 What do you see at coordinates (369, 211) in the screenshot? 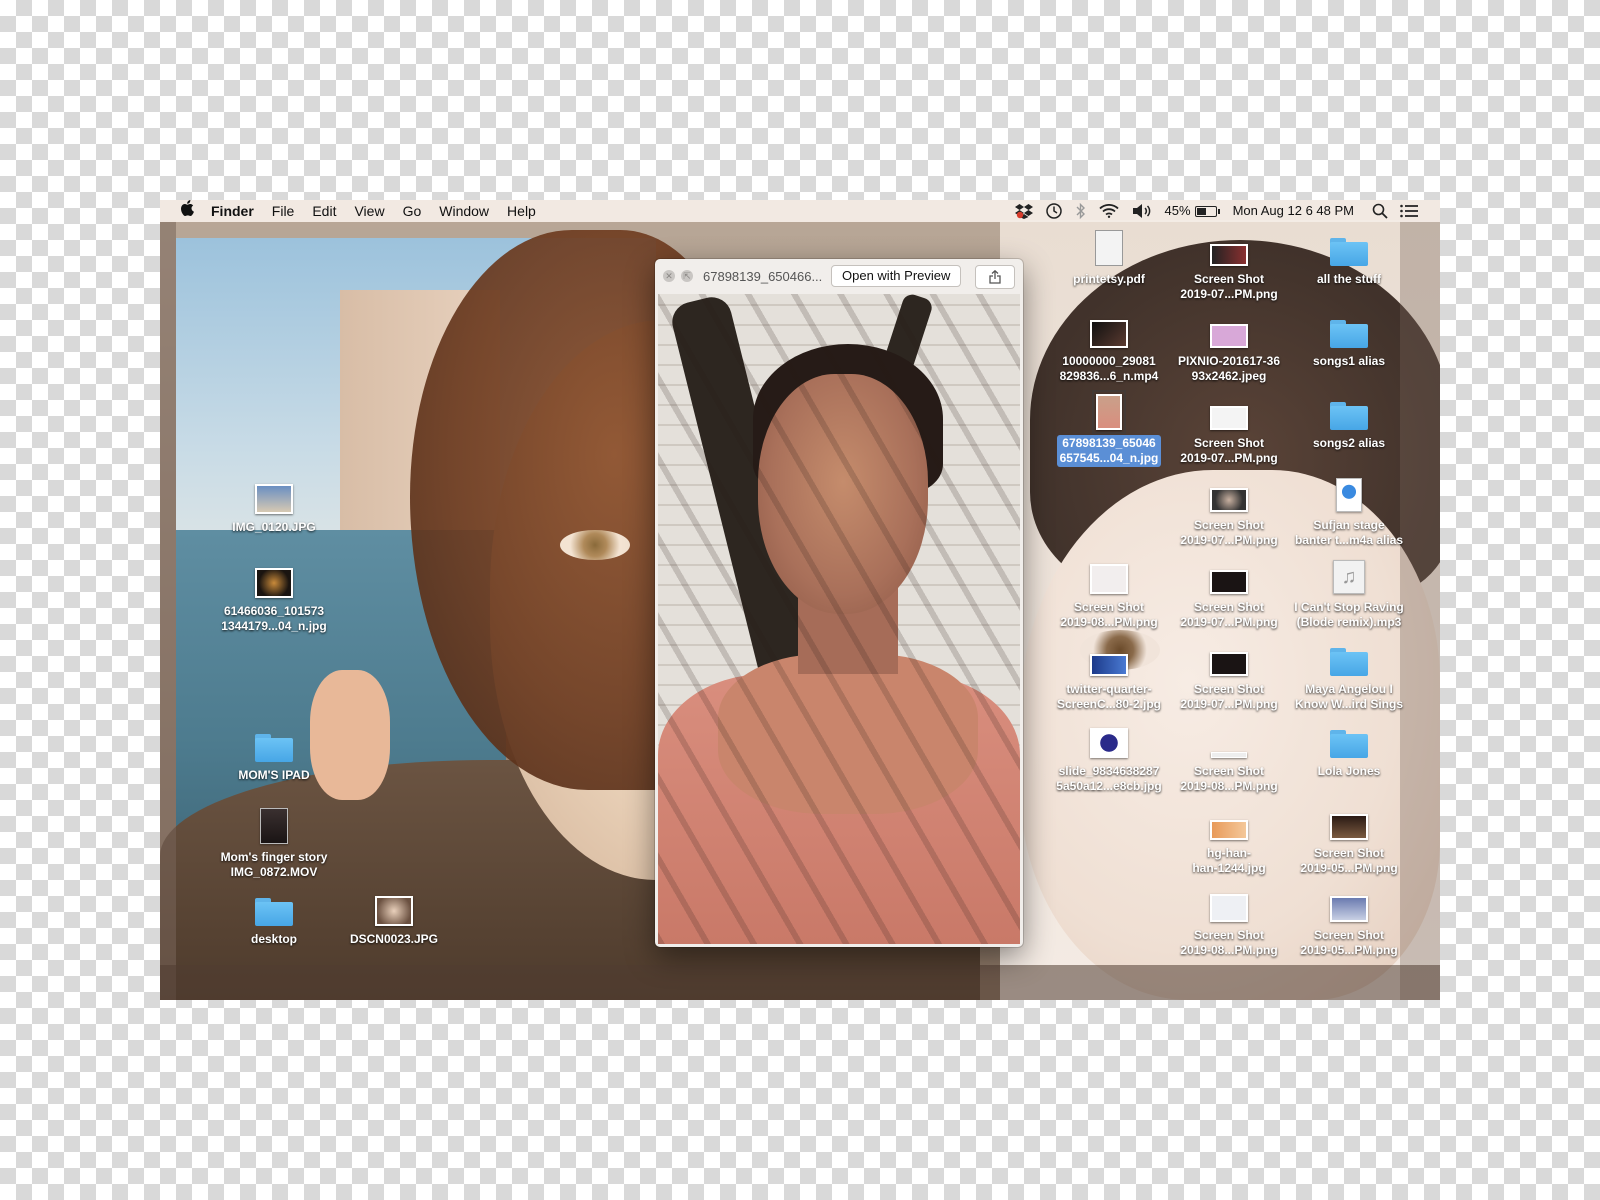
I see `menu-view: View` at bounding box center [369, 211].